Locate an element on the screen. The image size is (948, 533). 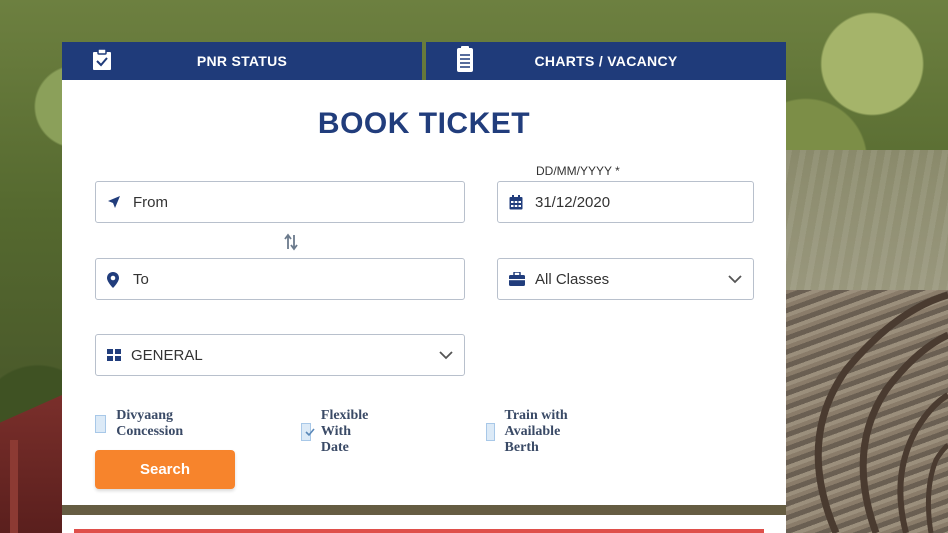
journey-date-input: 31/12/2020 is located at coordinates (625, 202).